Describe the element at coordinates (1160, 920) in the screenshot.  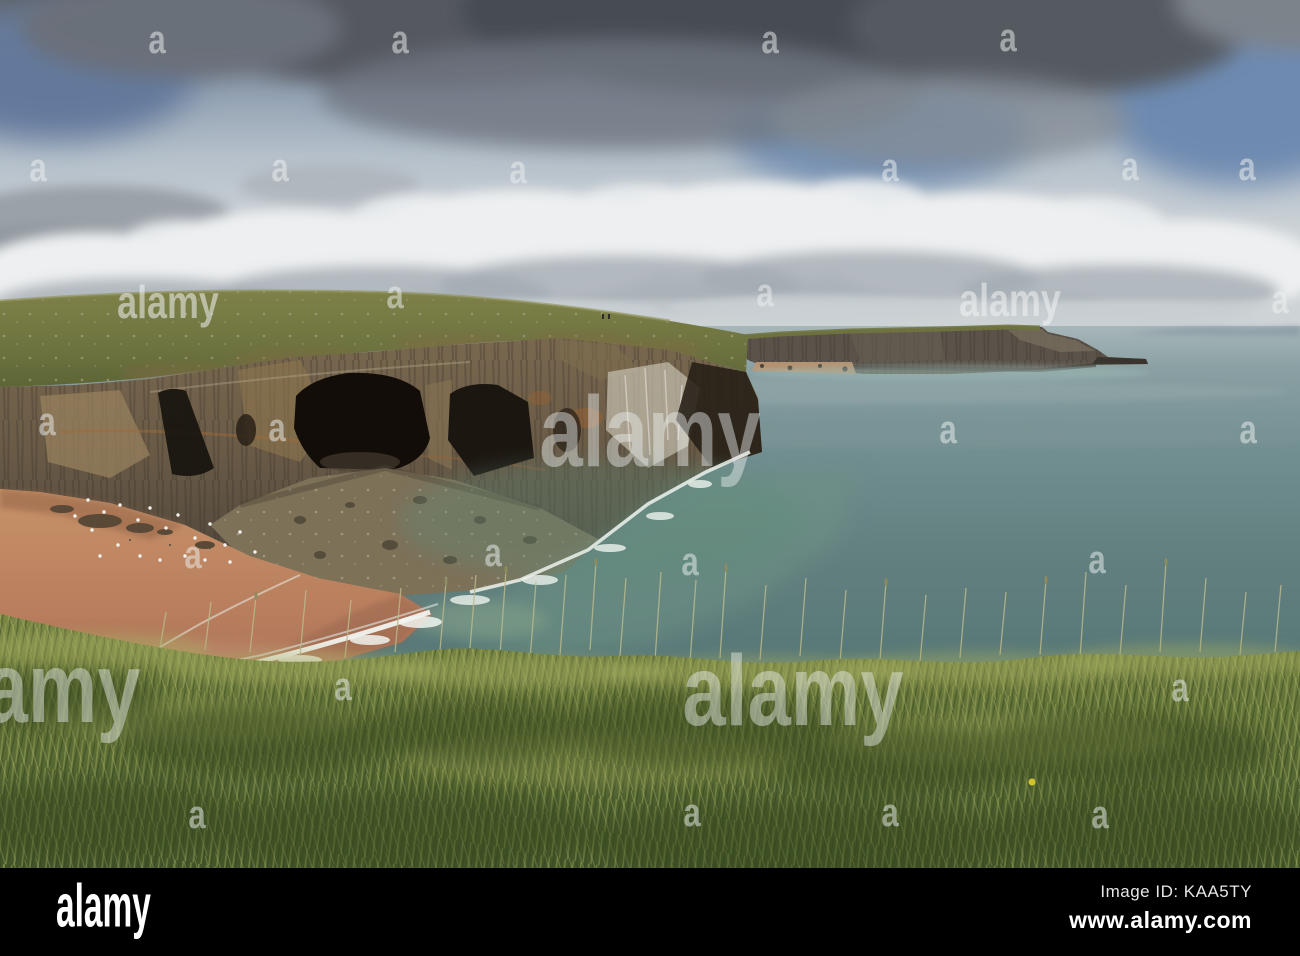
I see `alamy-url-text: www.alamy.com` at that location.